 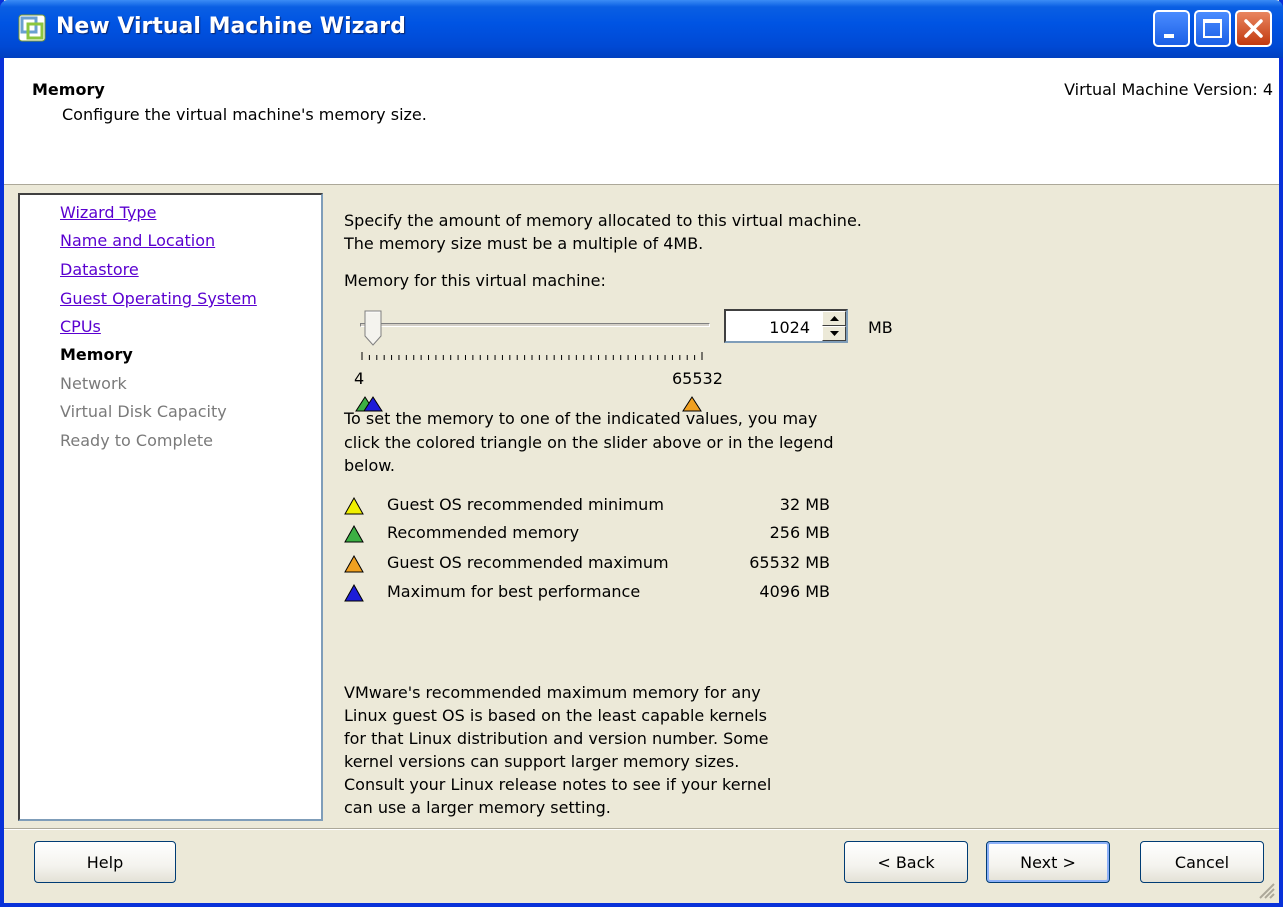 What do you see at coordinates (641, 29) in the screenshot?
I see `title-bar: New Virtual Machine Wizard` at bounding box center [641, 29].